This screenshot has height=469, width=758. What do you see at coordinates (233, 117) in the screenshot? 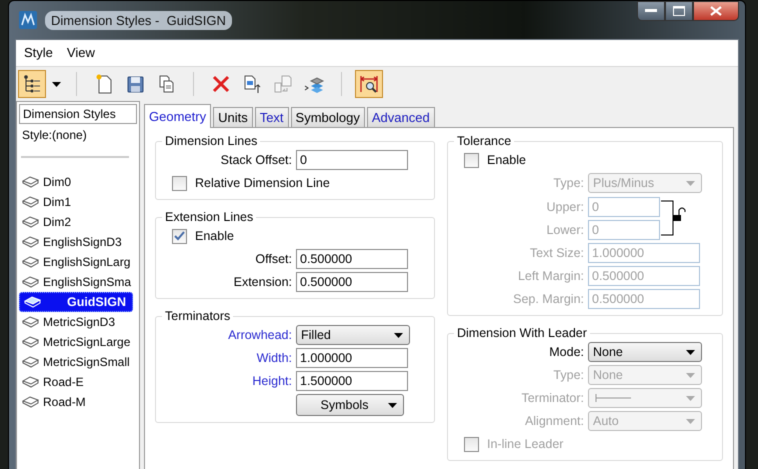
I see `tab: Units` at bounding box center [233, 117].